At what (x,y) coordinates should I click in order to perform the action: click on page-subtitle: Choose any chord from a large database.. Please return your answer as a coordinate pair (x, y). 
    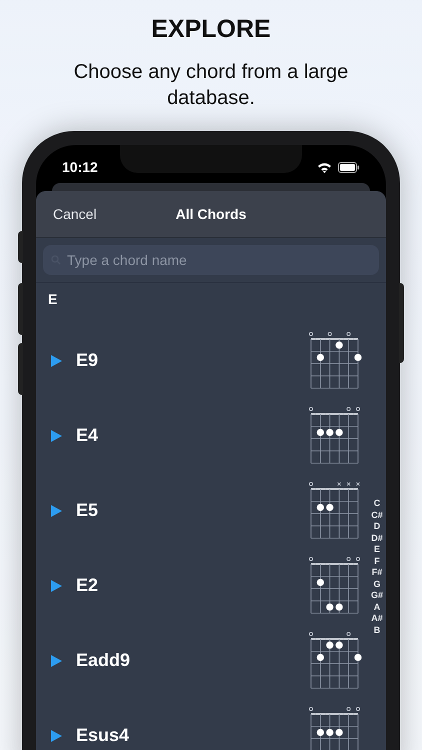
    Looking at the image, I should click on (211, 85).